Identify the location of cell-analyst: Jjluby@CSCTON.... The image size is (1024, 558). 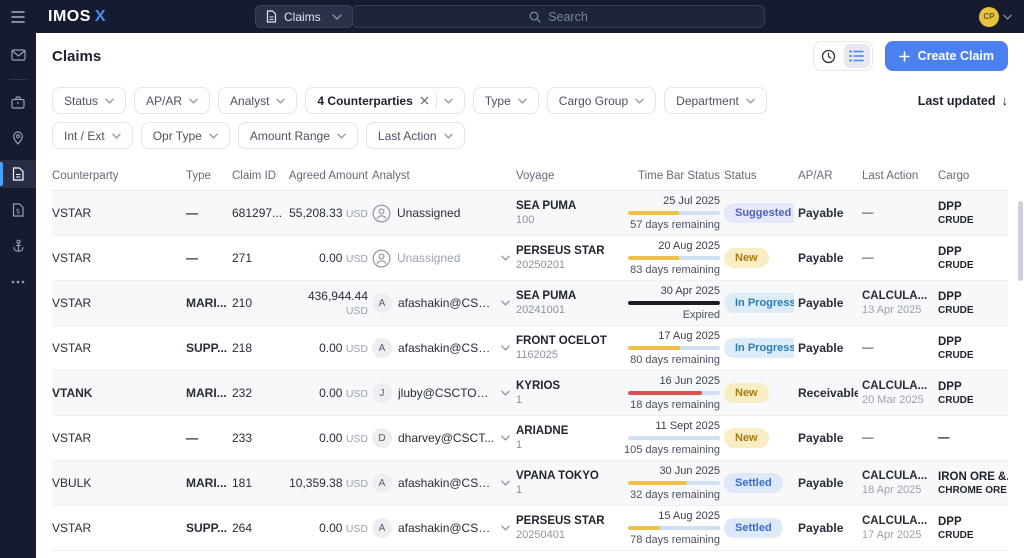
(442, 393).